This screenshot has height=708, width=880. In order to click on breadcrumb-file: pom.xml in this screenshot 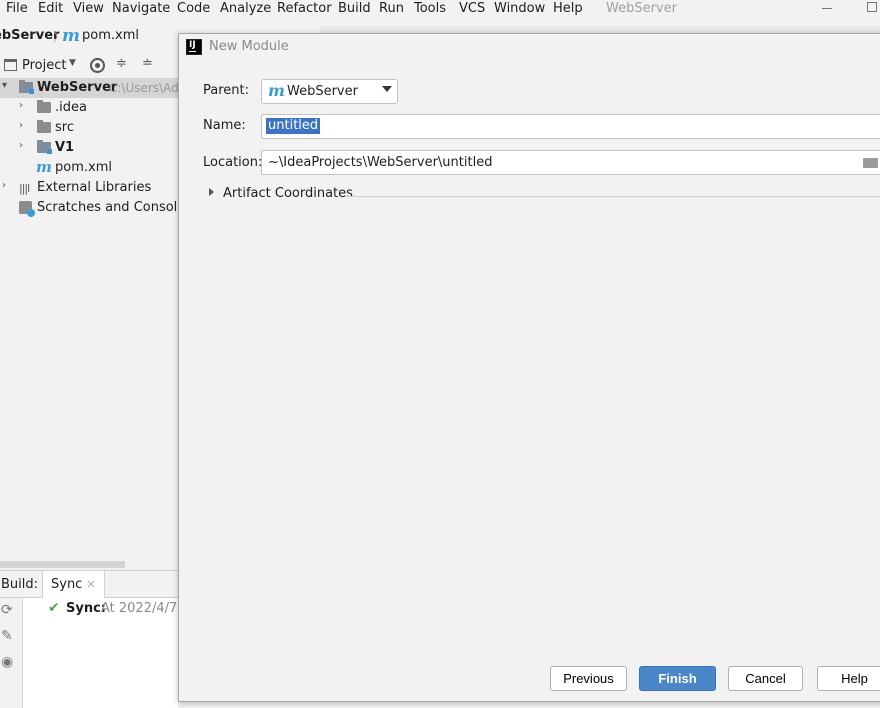, I will do `click(110, 35)`.